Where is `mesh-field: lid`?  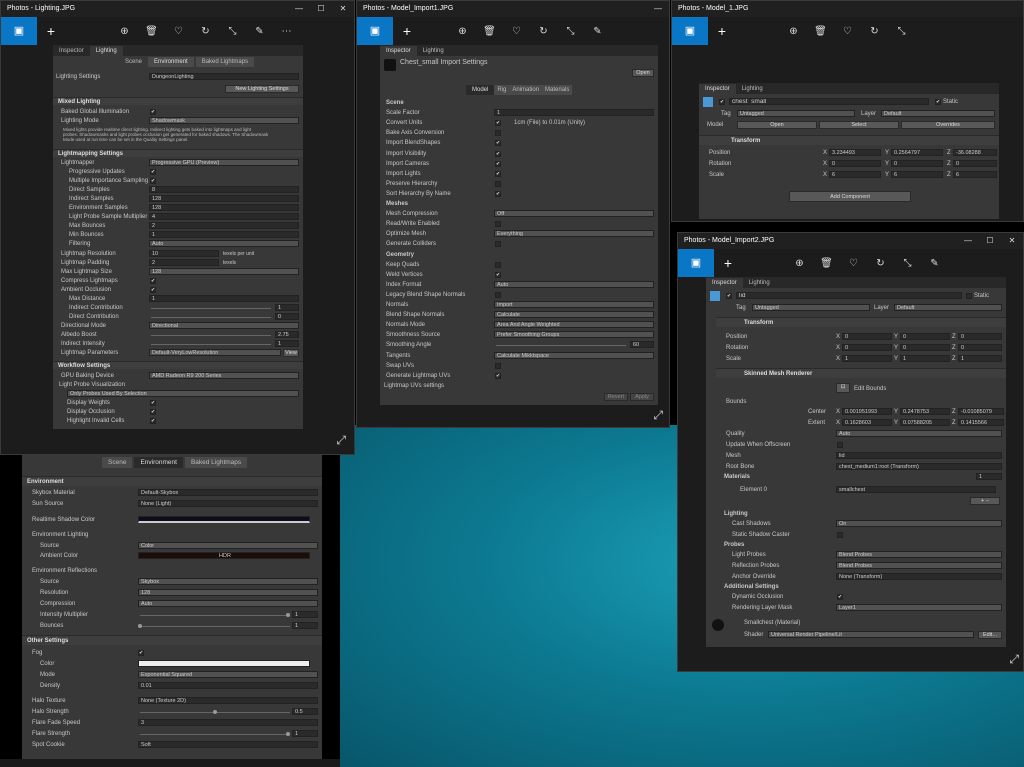 mesh-field: lid is located at coordinates (919, 455).